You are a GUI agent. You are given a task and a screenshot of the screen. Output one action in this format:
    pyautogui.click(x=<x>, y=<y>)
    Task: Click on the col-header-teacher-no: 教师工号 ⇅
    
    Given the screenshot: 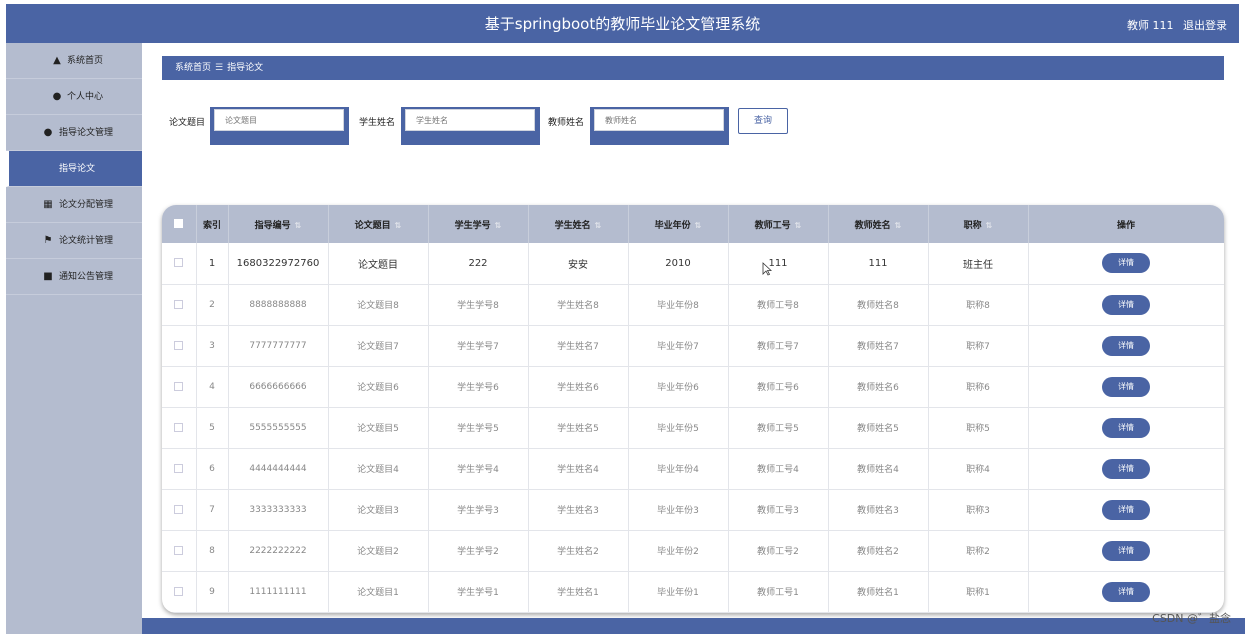 What is the action you would take?
    pyautogui.click(x=778, y=224)
    